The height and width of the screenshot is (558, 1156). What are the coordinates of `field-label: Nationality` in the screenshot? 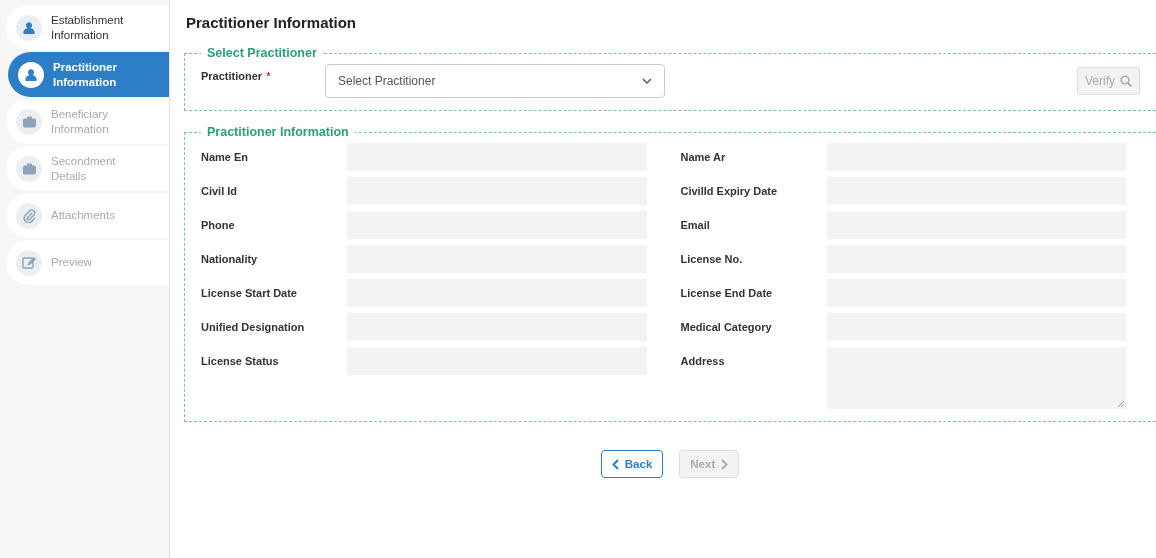 It's located at (230, 258).